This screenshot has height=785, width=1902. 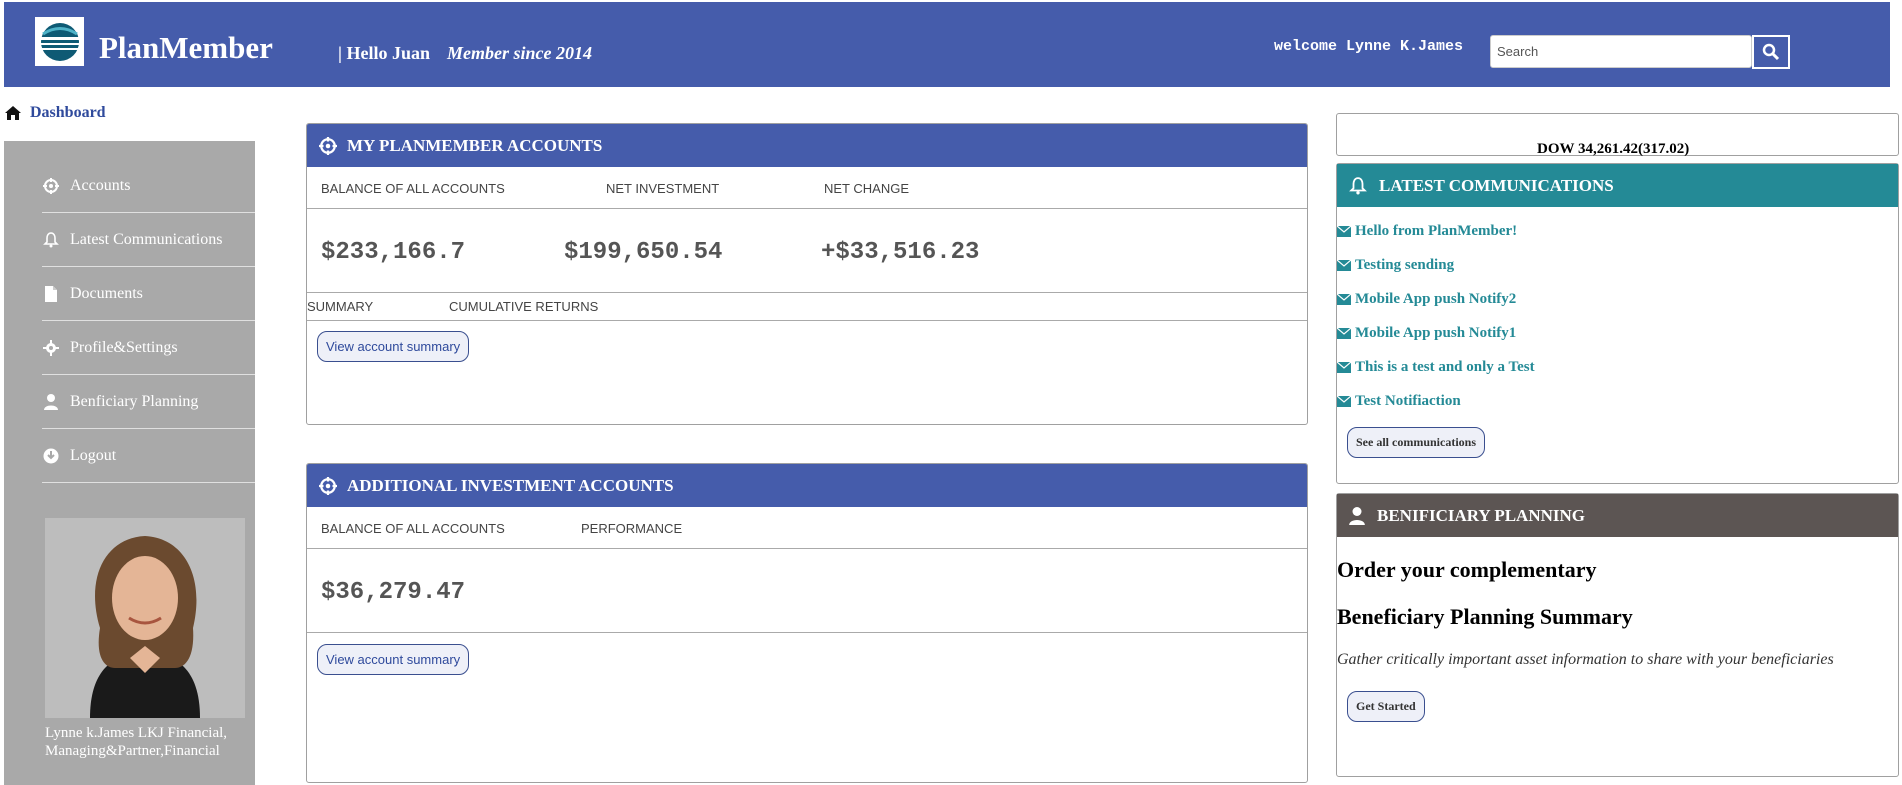 I want to click on value-balance: $36,279.47, so click(x=393, y=592).